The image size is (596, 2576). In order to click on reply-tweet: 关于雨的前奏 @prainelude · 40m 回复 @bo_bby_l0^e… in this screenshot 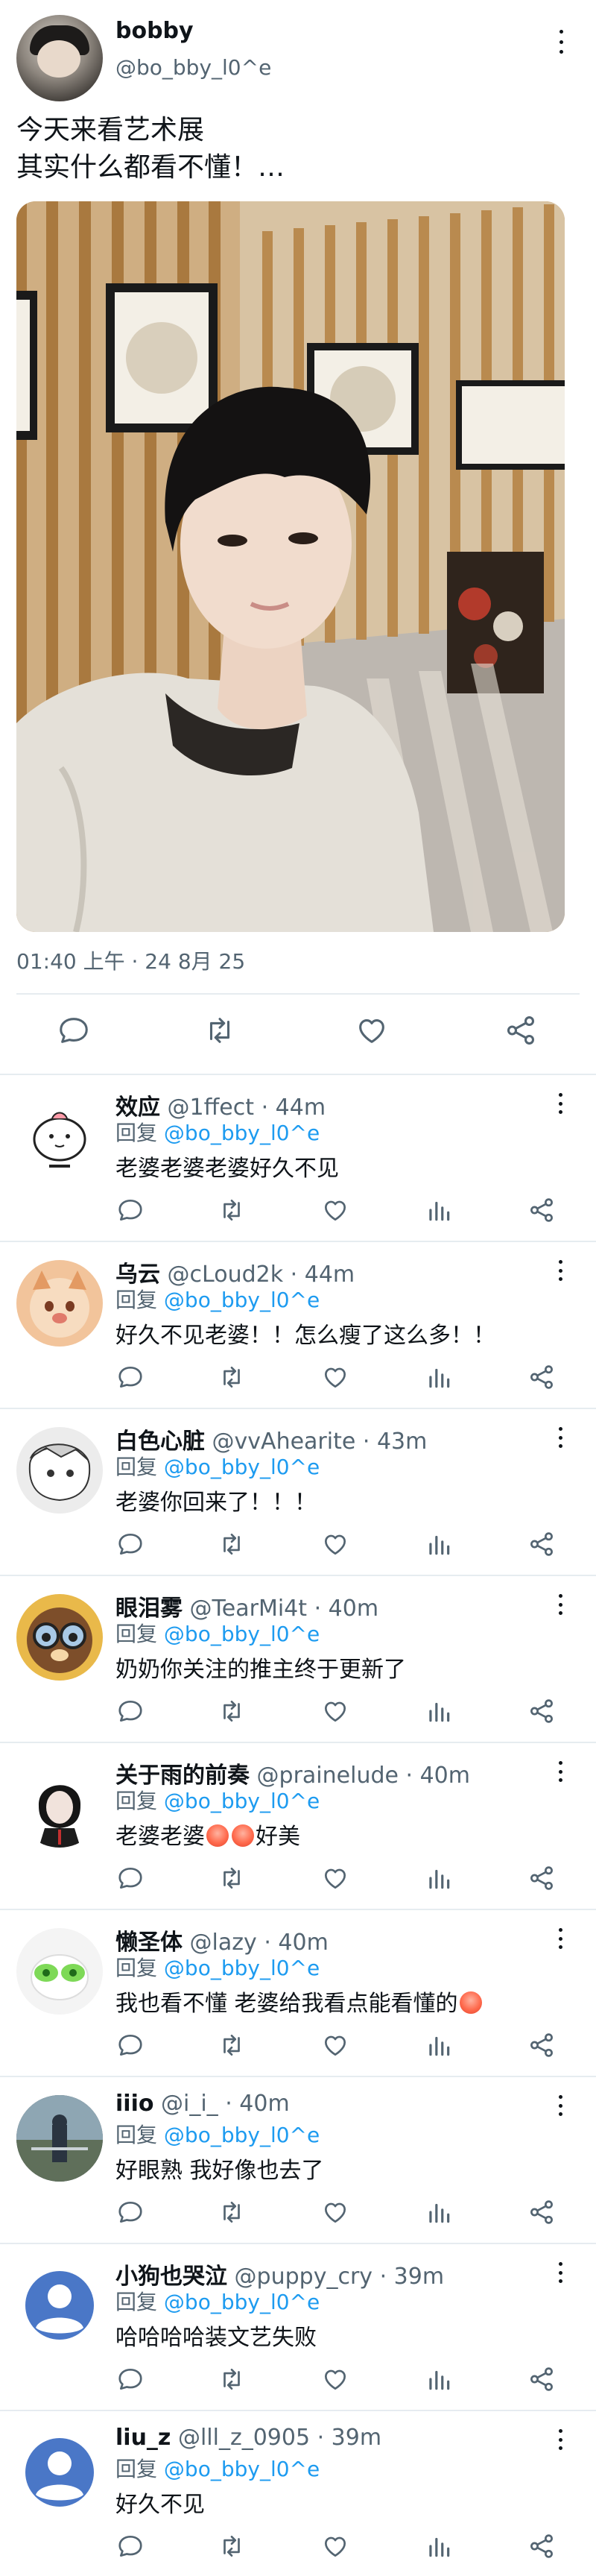, I will do `click(298, 1826)`.